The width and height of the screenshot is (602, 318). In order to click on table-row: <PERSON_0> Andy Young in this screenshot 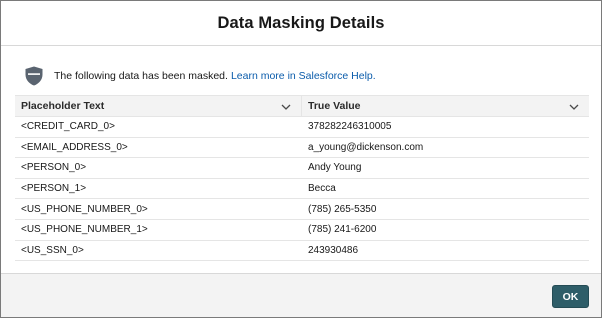, I will do `click(302, 168)`.